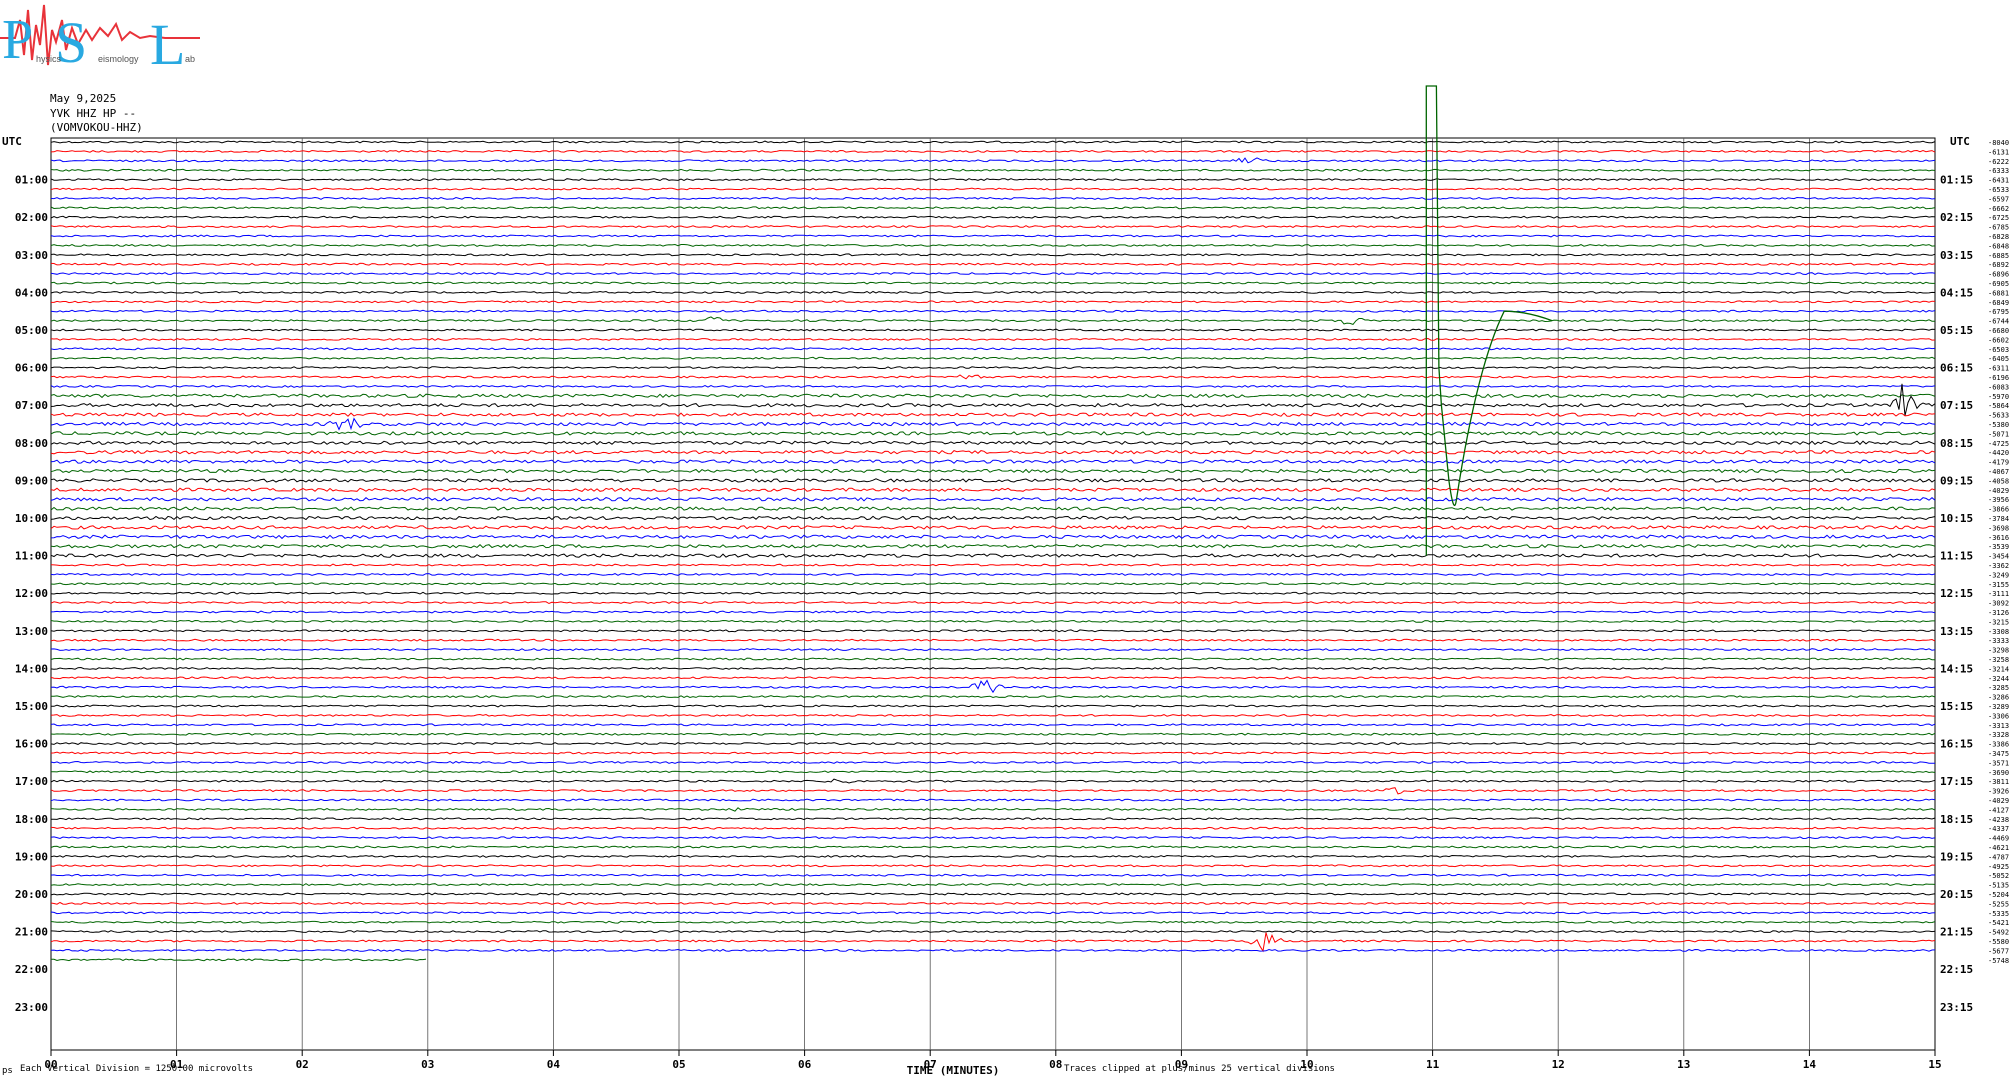 This screenshot has height=1080, width=2010. Describe the element at coordinates (1956, 180) in the screenshot. I see `right-hour-label: 01:15` at that location.